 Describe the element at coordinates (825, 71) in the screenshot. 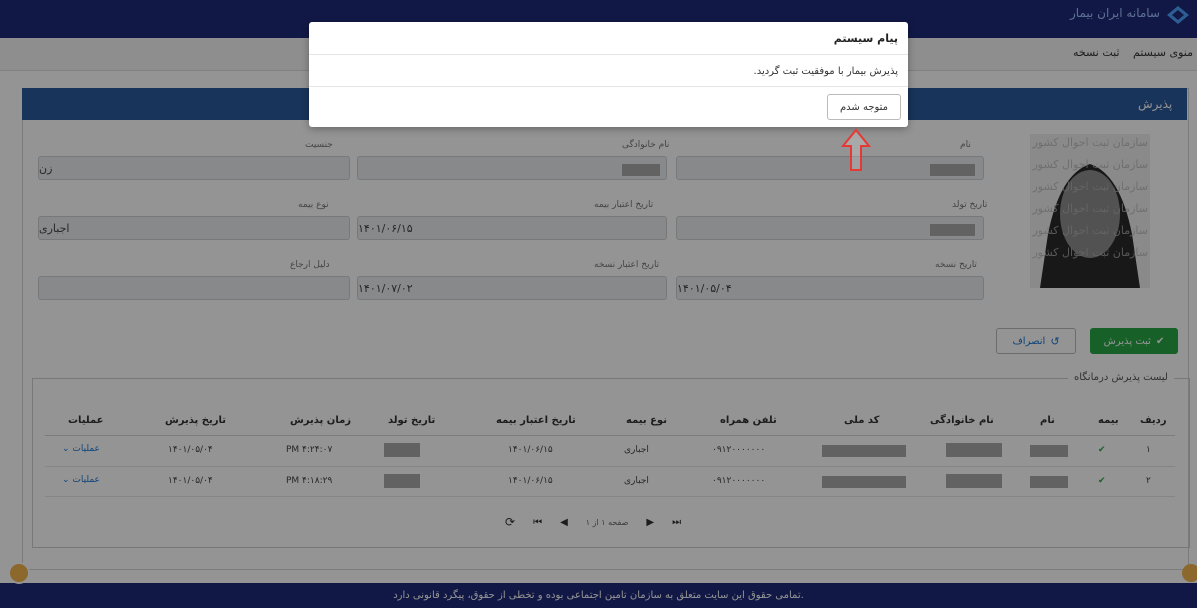

I see `modal-message: پذیرش بیمار با موفقیت ثبت گردید.` at that location.